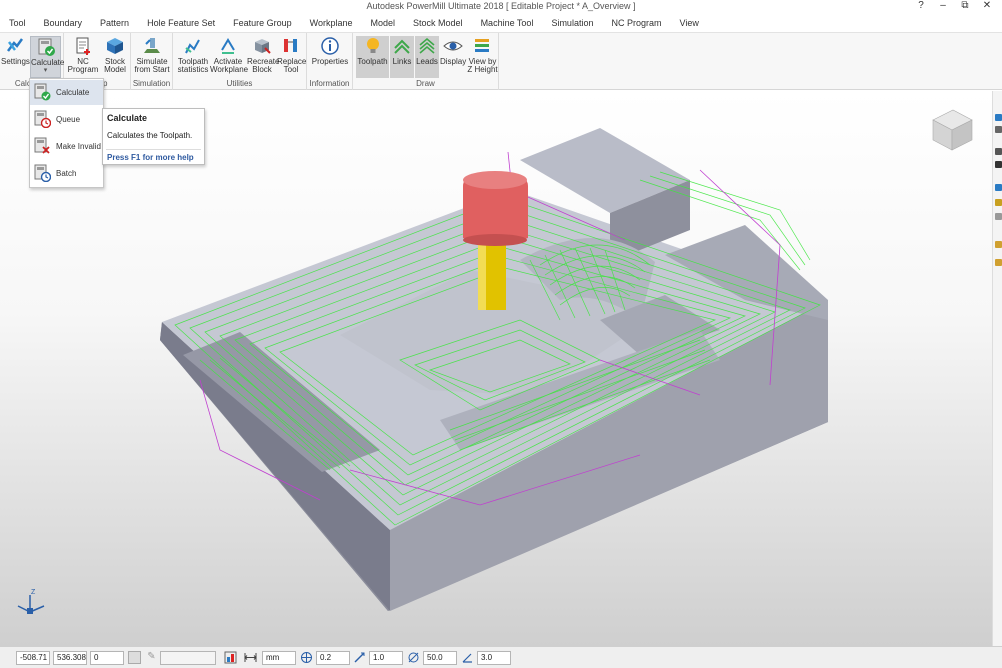 The image size is (1002, 668). I want to click on tab-workplane: Workplane, so click(331, 23).